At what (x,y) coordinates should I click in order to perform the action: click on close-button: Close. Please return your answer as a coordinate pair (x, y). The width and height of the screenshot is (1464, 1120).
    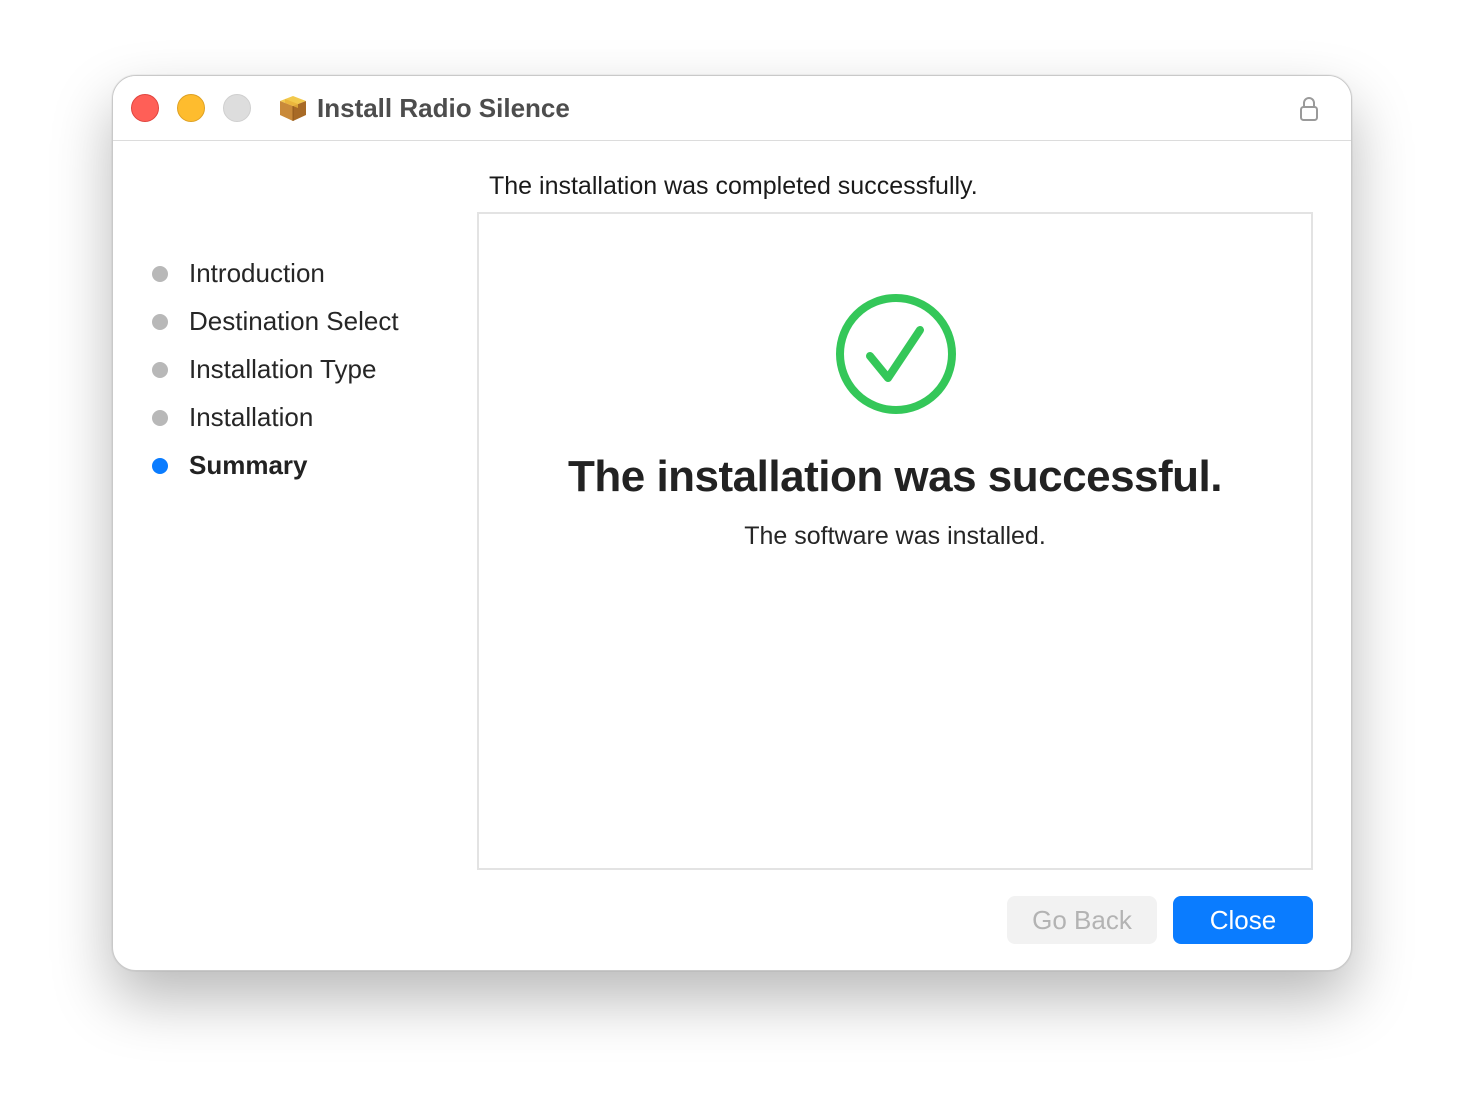
    Looking at the image, I should click on (1243, 920).